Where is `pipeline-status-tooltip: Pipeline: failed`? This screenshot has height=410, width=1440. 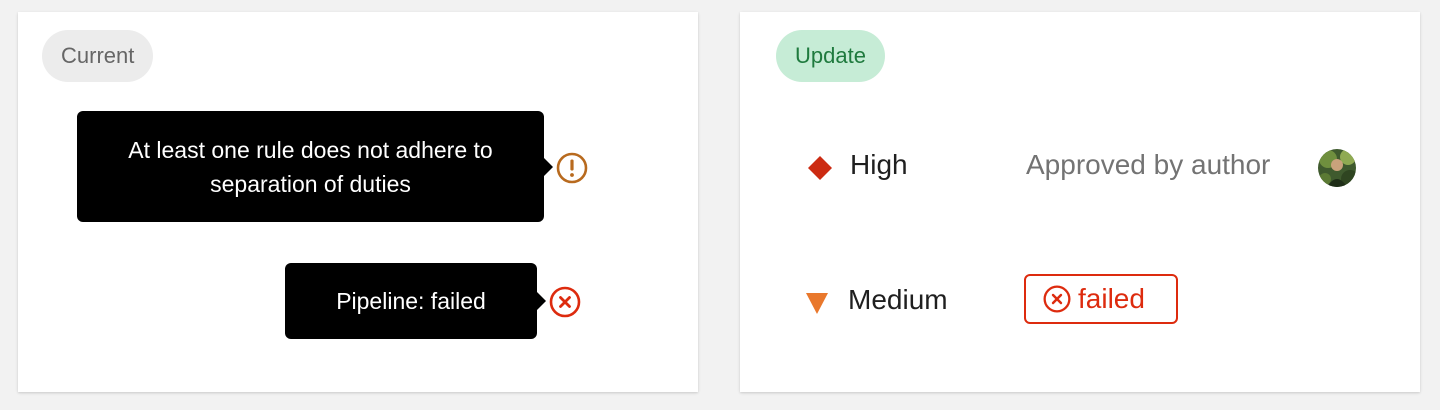 pipeline-status-tooltip: Pipeline: failed is located at coordinates (415, 301).